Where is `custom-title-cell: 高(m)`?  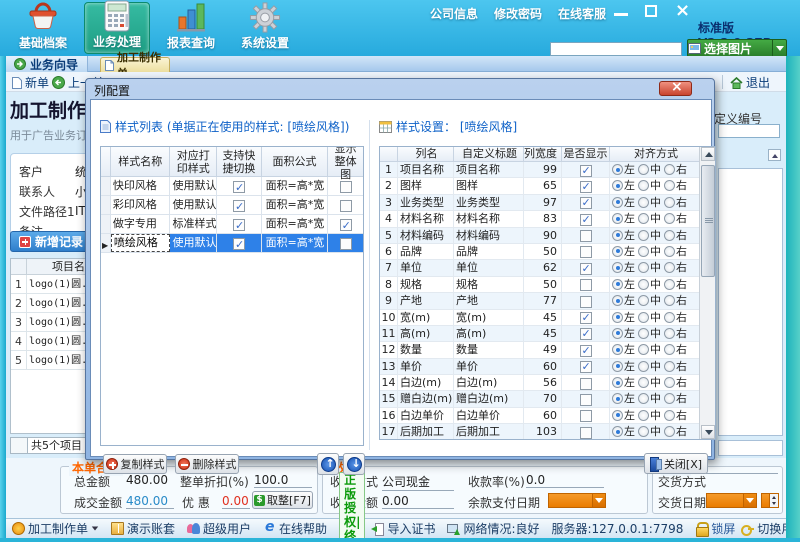 custom-title-cell: 高(m) is located at coordinates (489, 333).